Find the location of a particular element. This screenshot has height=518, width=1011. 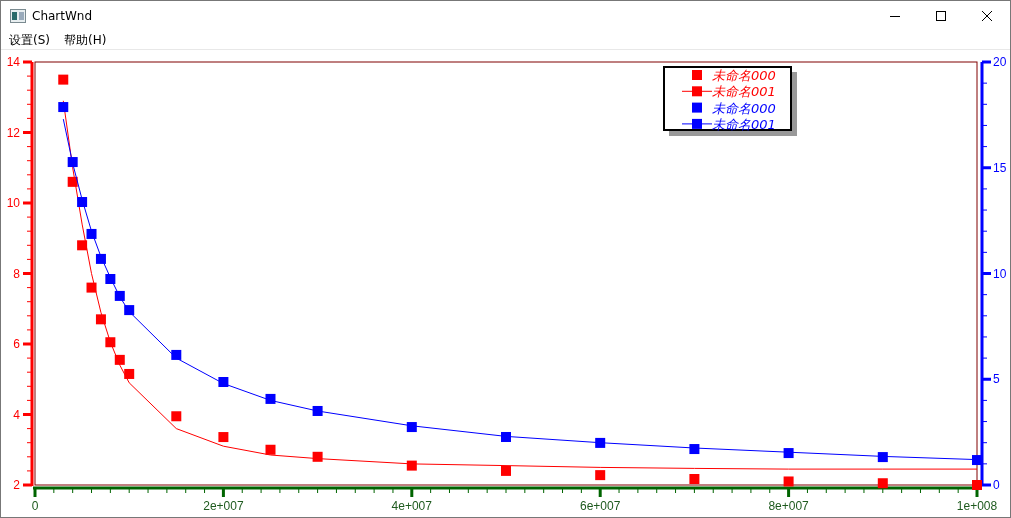

axis-label: 6 is located at coordinates (16, 344).